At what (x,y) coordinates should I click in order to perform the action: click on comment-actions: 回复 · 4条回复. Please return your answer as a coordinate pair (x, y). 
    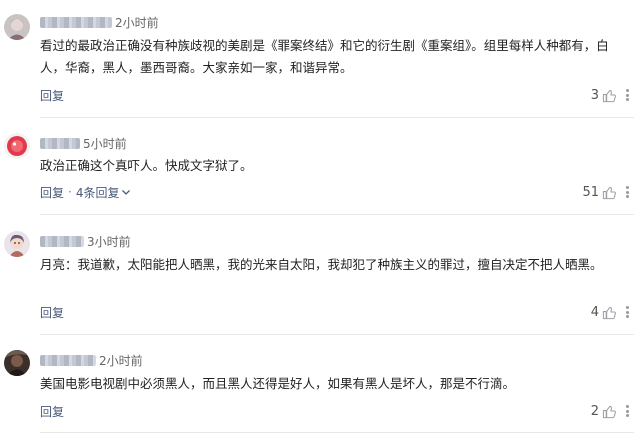
    Looking at the image, I should click on (85, 192).